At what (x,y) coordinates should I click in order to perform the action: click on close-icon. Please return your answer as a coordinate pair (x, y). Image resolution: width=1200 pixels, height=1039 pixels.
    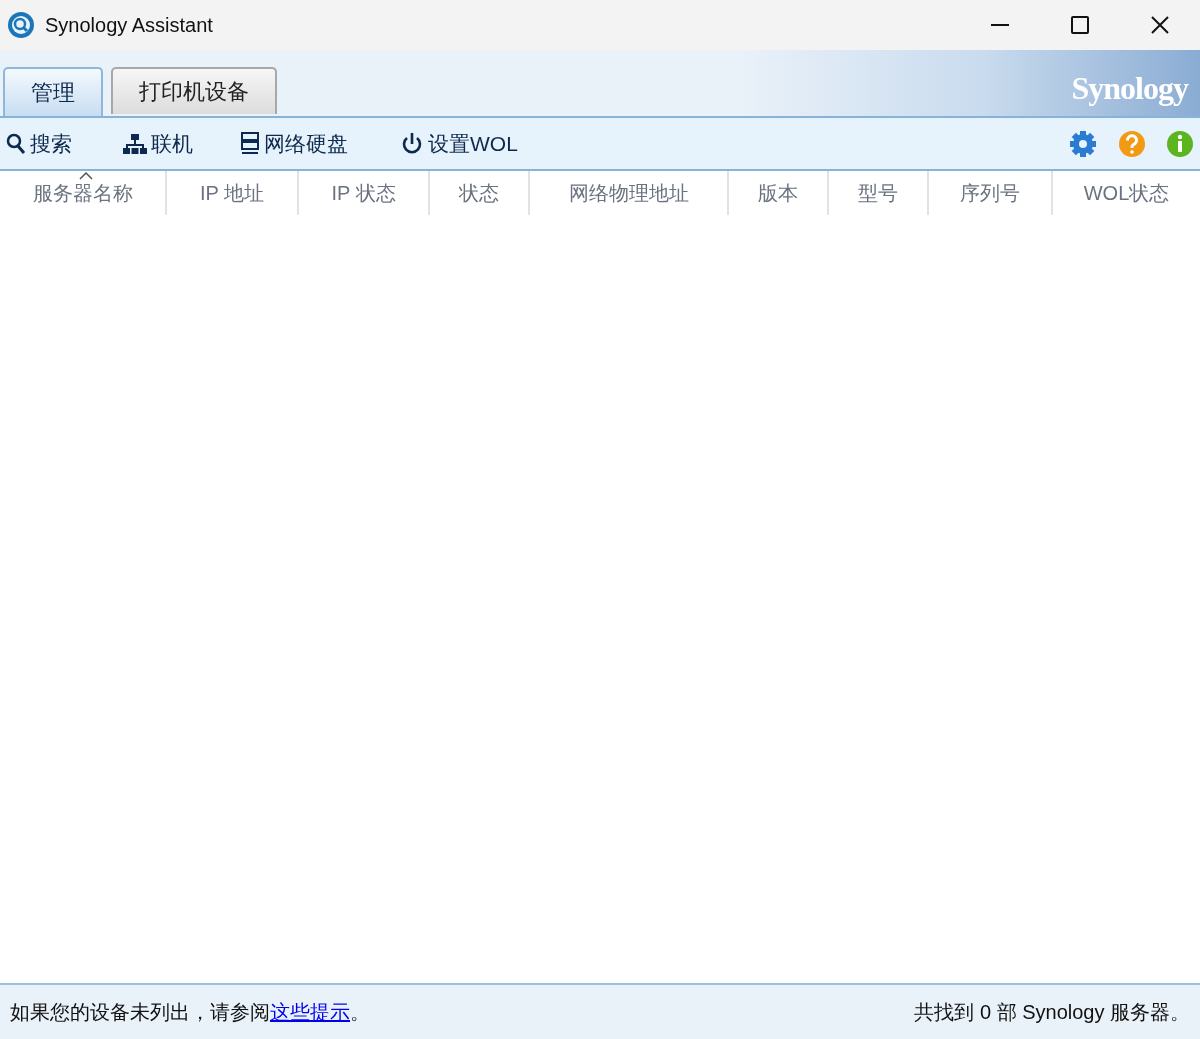
    Looking at the image, I should click on (1160, 25).